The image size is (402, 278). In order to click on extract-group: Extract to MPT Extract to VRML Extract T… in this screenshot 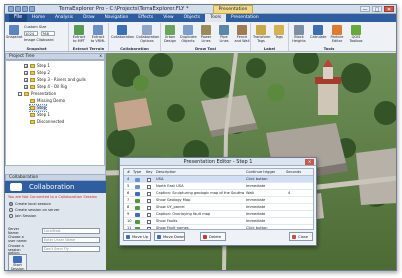, I will do `click(89, 37)`.